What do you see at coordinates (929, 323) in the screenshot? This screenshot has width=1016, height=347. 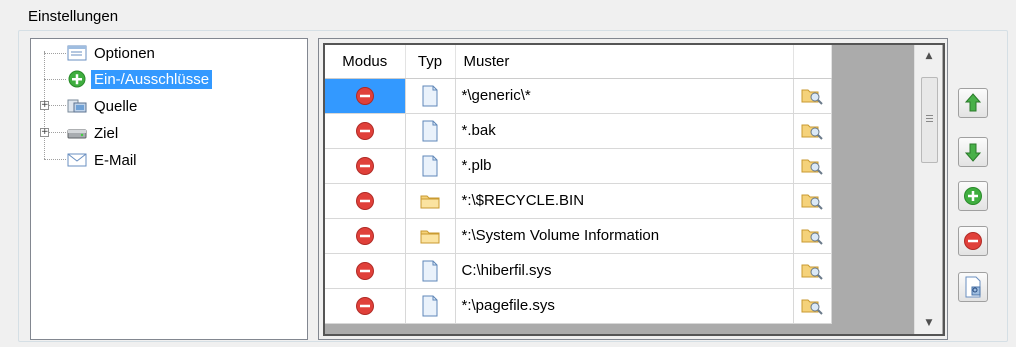 I see `scroll-down-arrow-icon: ▼` at bounding box center [929, 323].